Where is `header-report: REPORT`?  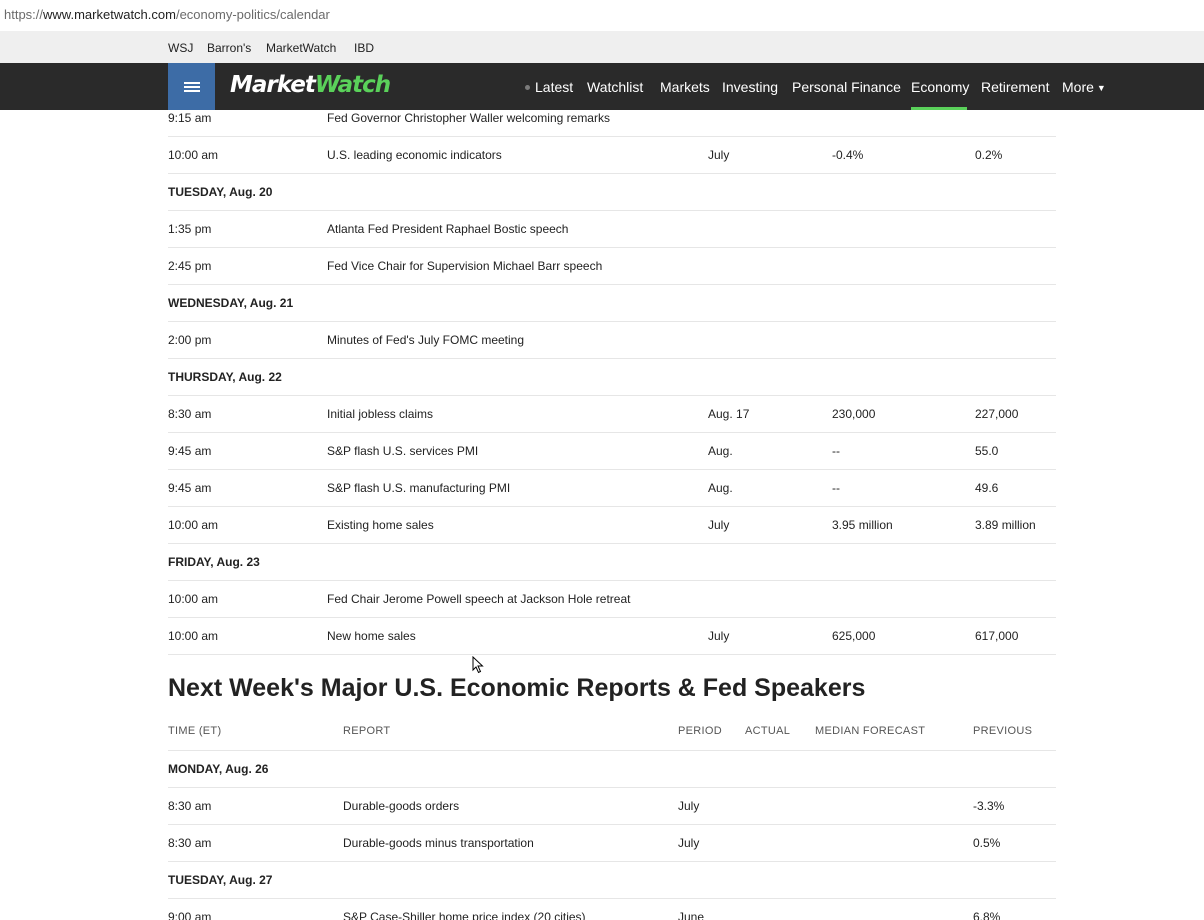 header-report: REPORT is located at coordinates (367, 731).